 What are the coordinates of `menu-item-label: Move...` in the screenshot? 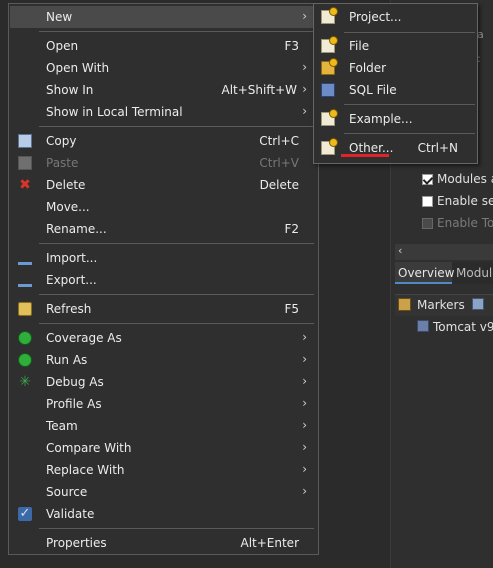 It's located at (68, 207).